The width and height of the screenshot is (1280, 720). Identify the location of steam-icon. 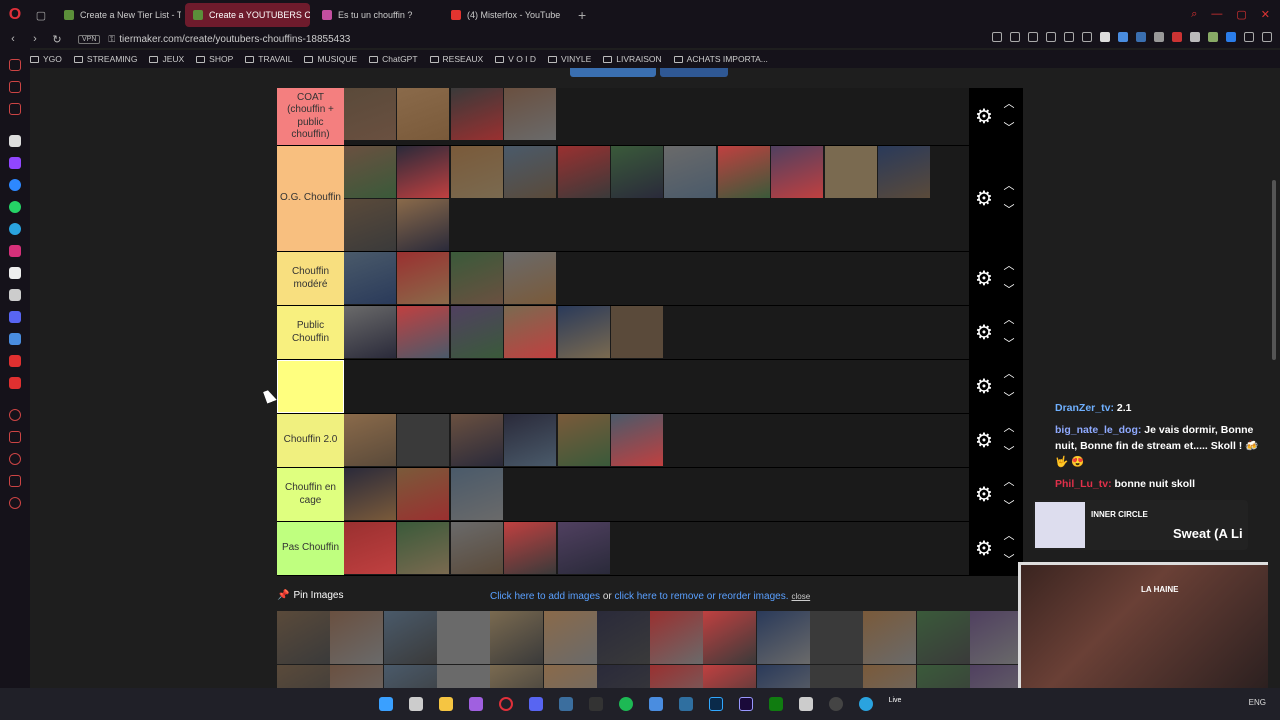
(565, 704).